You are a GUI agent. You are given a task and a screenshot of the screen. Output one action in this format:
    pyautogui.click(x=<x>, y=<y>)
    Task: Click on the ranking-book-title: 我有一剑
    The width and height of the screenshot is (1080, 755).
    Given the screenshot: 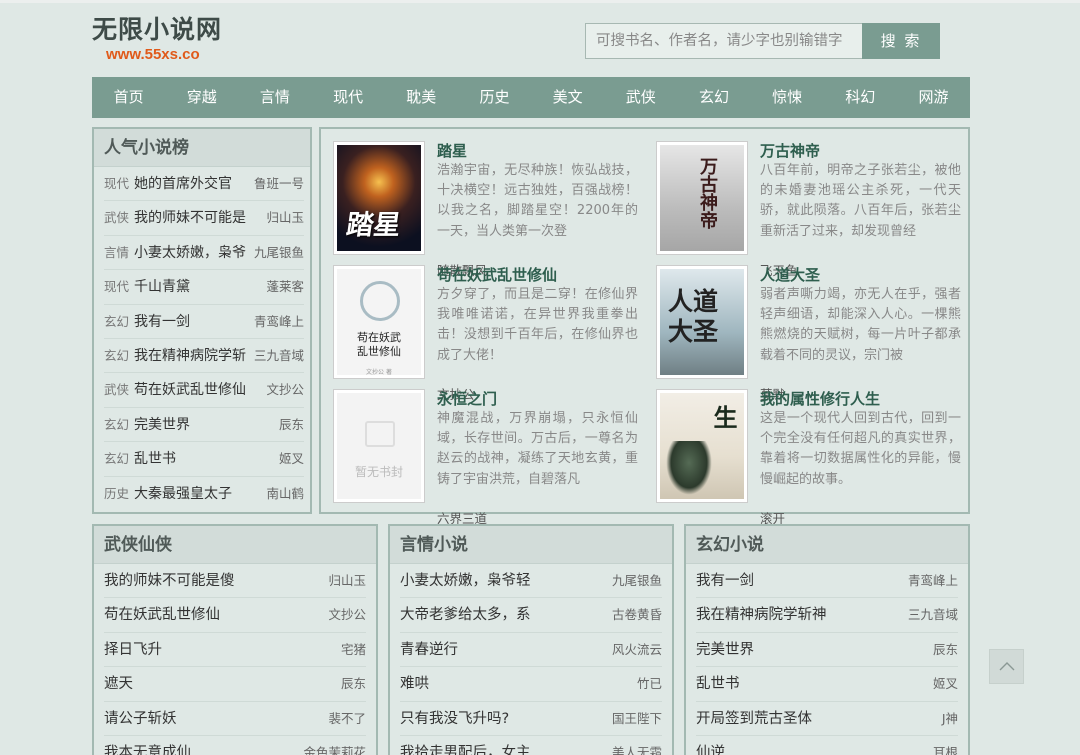 What is the action you would take?
    pyautogui.click(x=194, y=321)
    